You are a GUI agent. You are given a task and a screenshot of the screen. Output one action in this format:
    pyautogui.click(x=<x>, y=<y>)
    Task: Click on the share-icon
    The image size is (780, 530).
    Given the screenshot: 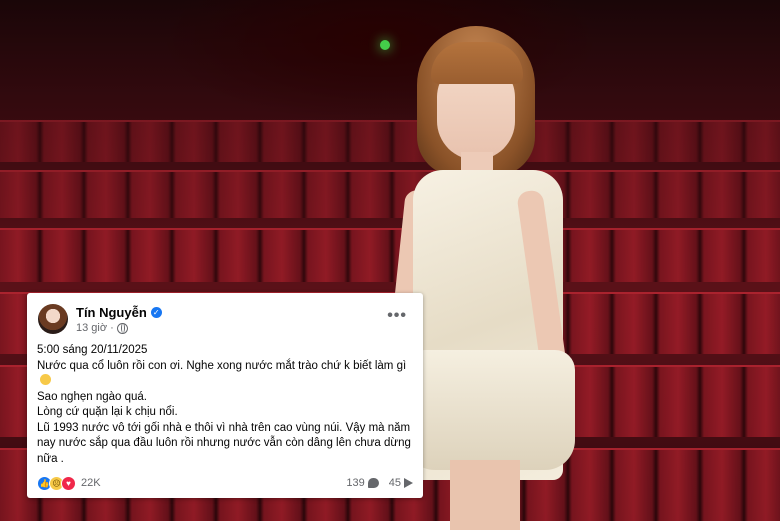 What is the action you would take?
    pyautogui.click(x=408, y=483)
    